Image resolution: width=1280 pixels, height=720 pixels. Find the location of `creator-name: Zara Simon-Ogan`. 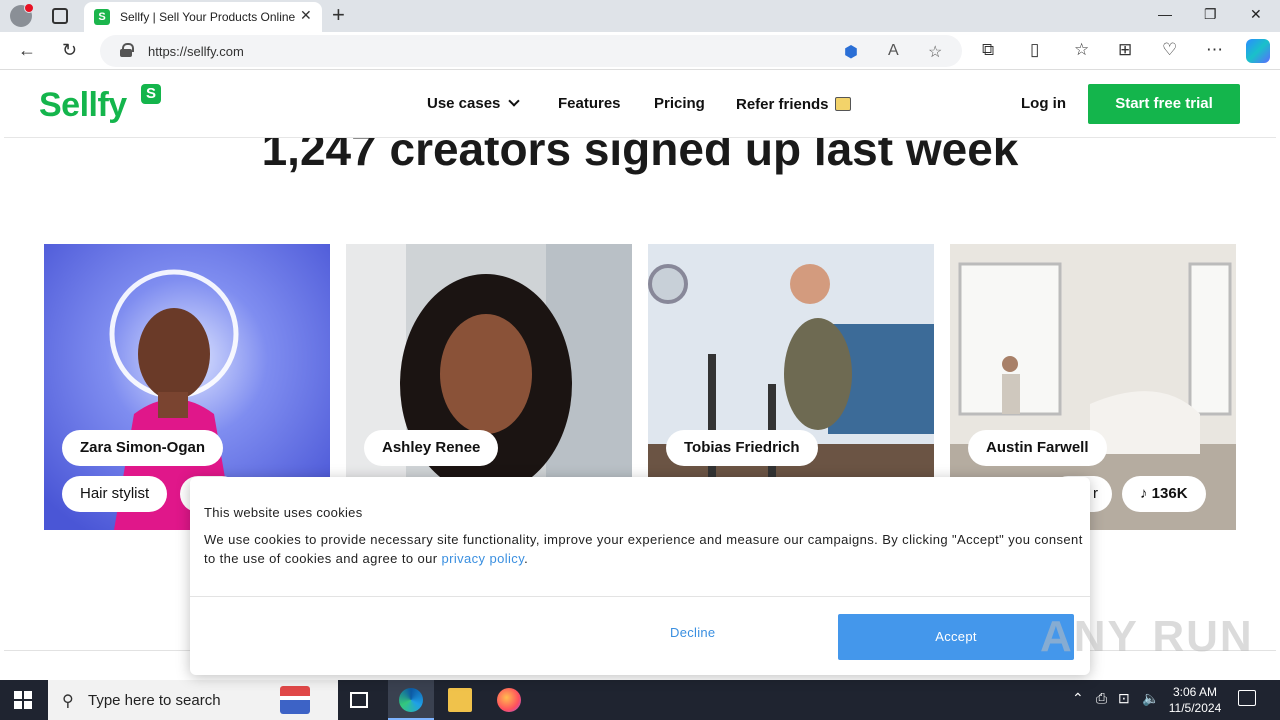

creator-name: Zara Simon-Ogan is located at coordinates (143, 448).